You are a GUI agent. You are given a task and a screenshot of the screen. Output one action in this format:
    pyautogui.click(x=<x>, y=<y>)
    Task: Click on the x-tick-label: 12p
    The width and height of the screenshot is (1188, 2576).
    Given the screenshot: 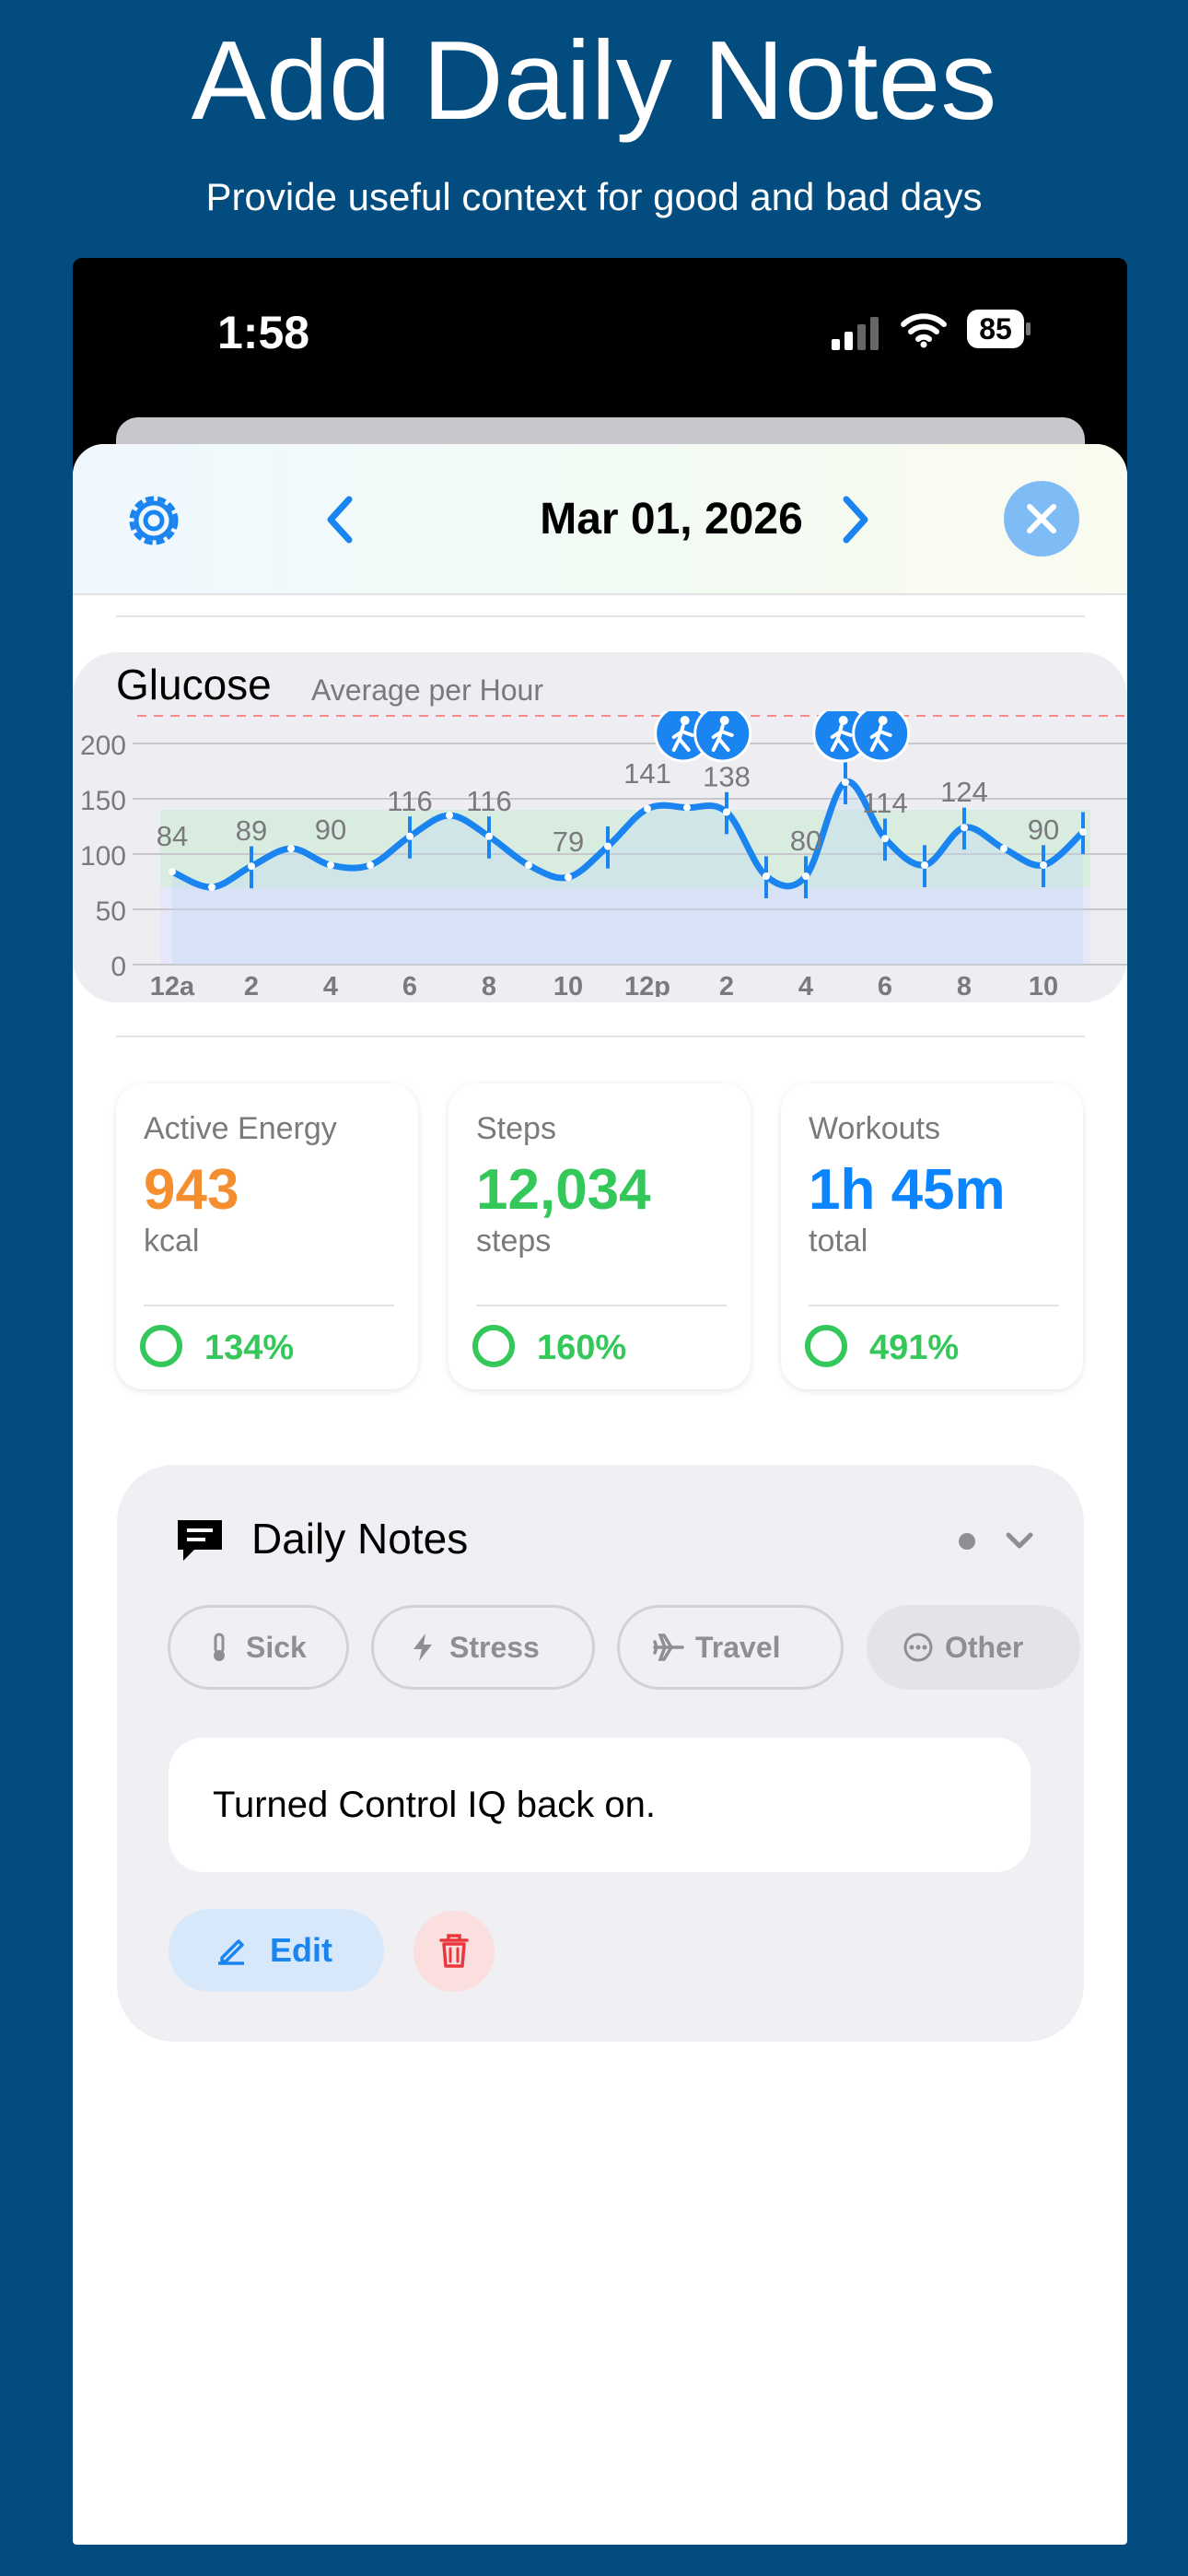 What is the action you would take?
    pyautogui.click(x=647, y=984)
    